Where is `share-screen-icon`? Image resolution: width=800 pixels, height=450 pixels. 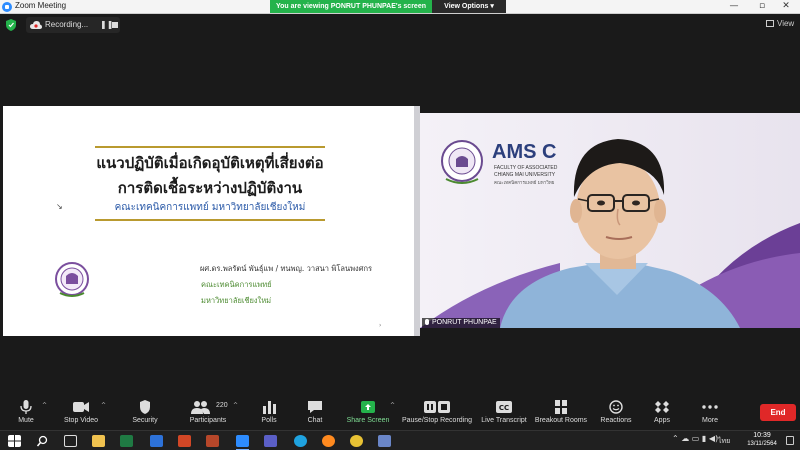 share-screen-icon is located at coordinates (368, 407).